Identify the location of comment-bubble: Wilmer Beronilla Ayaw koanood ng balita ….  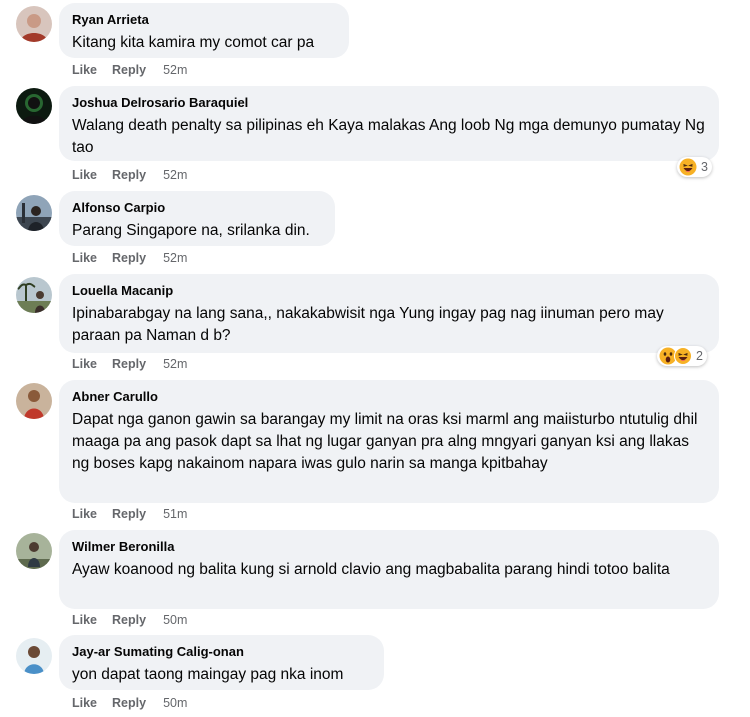
(389, 569).